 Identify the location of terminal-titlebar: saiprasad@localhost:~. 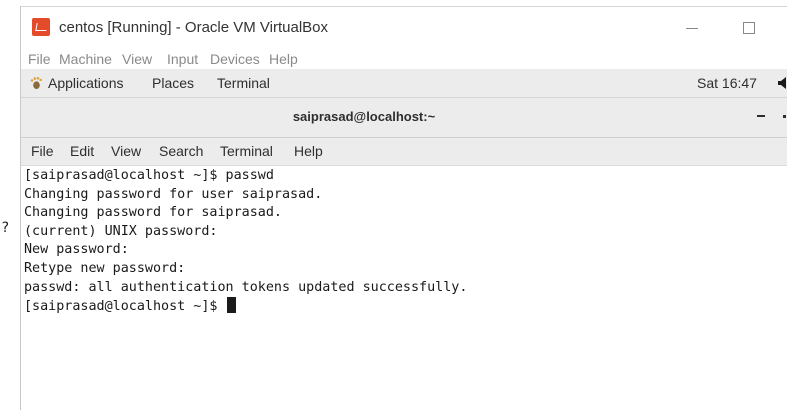
(404, 118).